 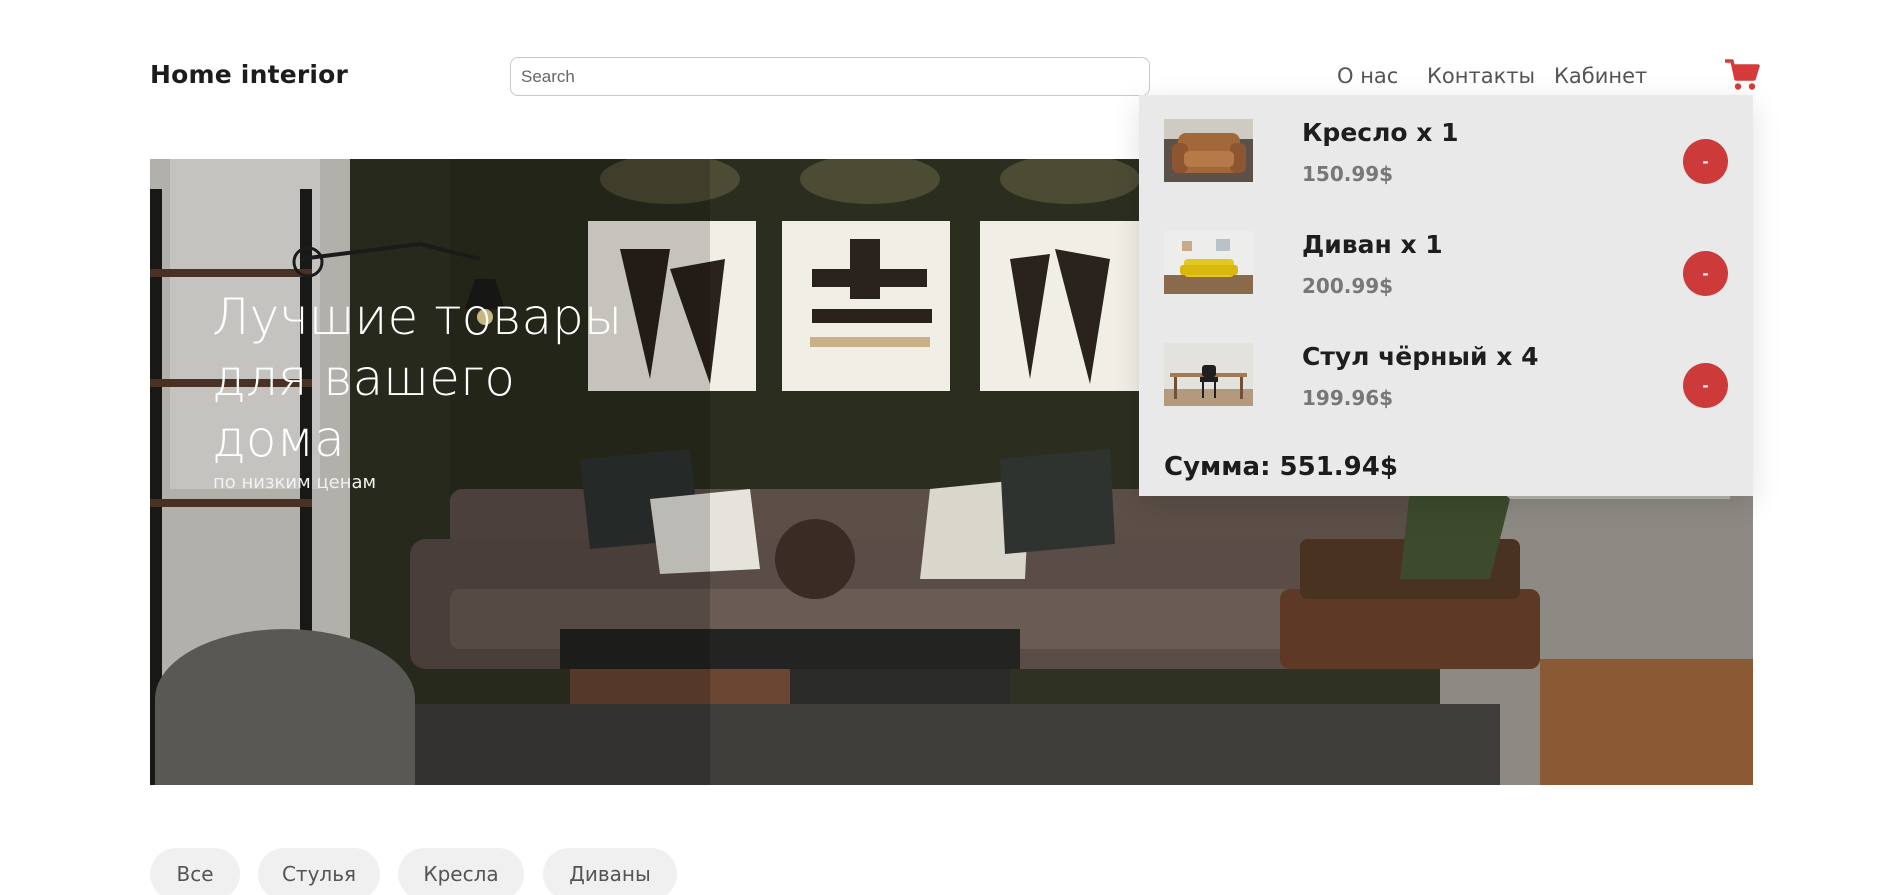 I want to click on hero-subtitle: по низким ценам, so click(x=295, y=482).